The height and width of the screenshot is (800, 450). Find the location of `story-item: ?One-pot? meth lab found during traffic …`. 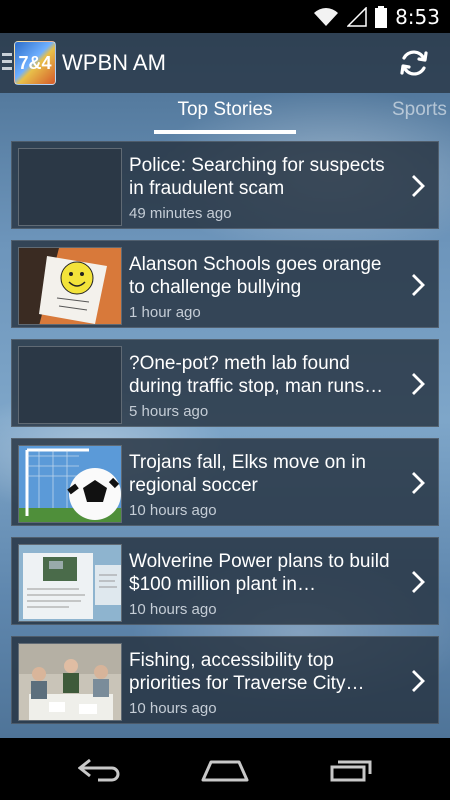

story-item: ?One-pot? meth lab found during traffic … is located at coordinates (225, 383).